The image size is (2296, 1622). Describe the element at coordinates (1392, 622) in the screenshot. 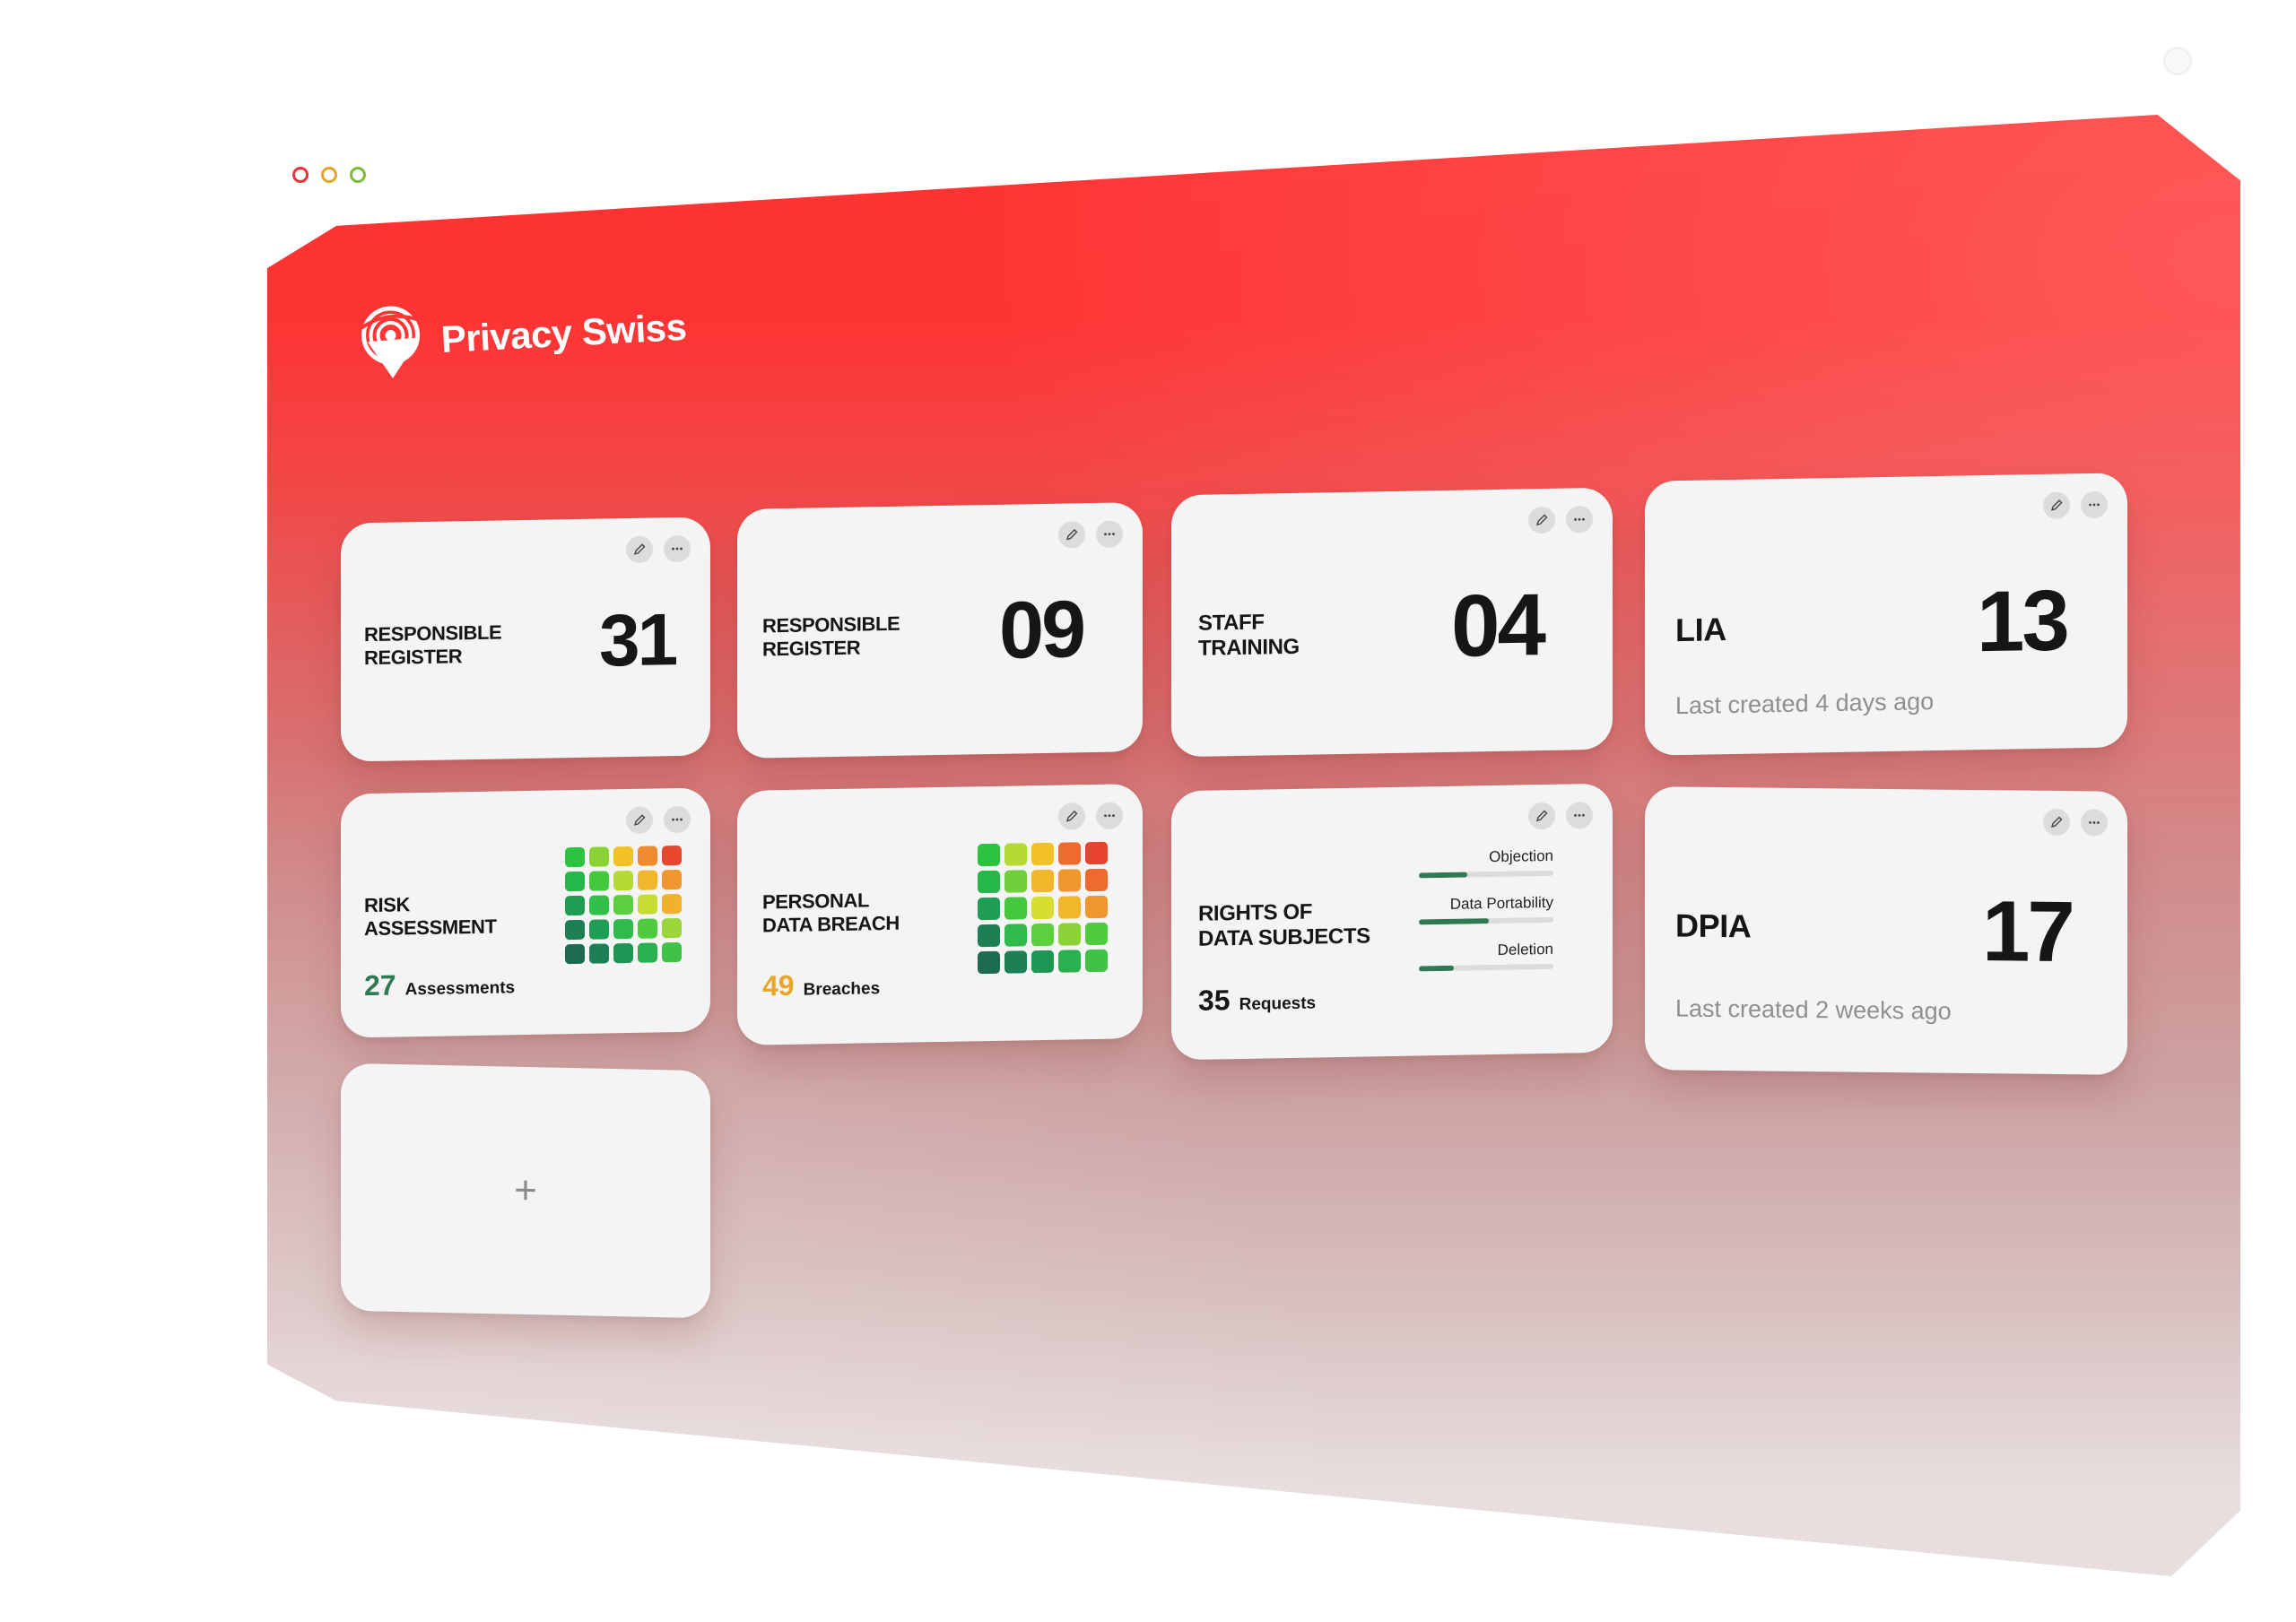

I see `card-staff-training: STAFF TRAINING 04` at that location.